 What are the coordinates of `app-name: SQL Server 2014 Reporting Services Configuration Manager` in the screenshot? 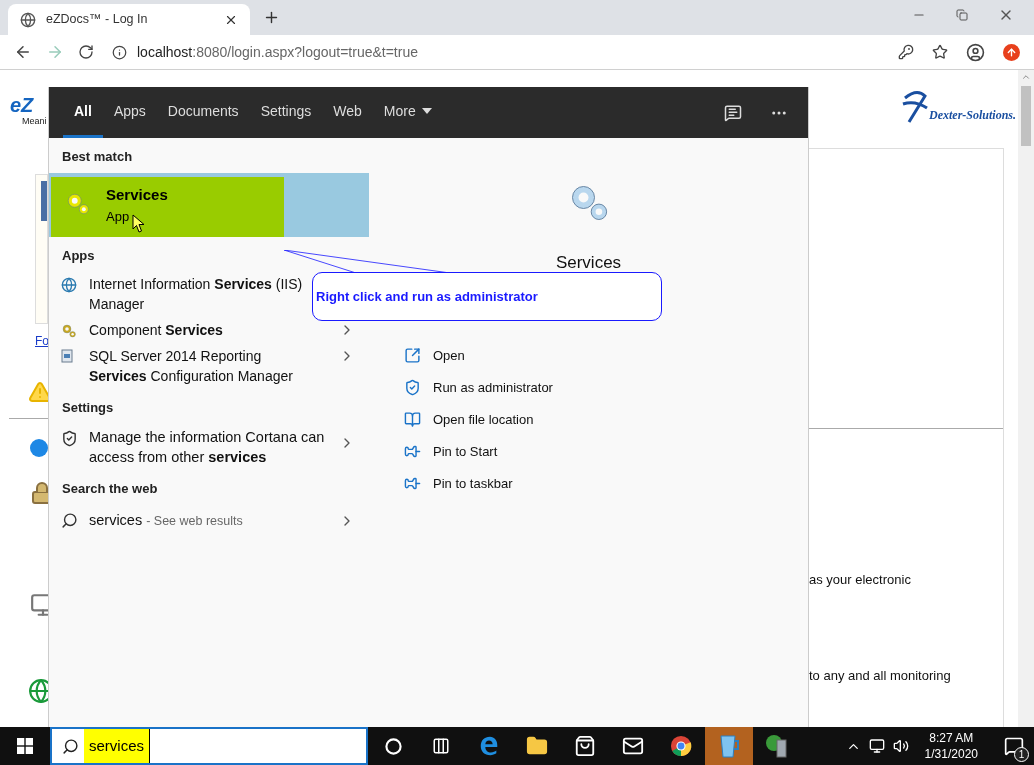 It's located at (191, 366).